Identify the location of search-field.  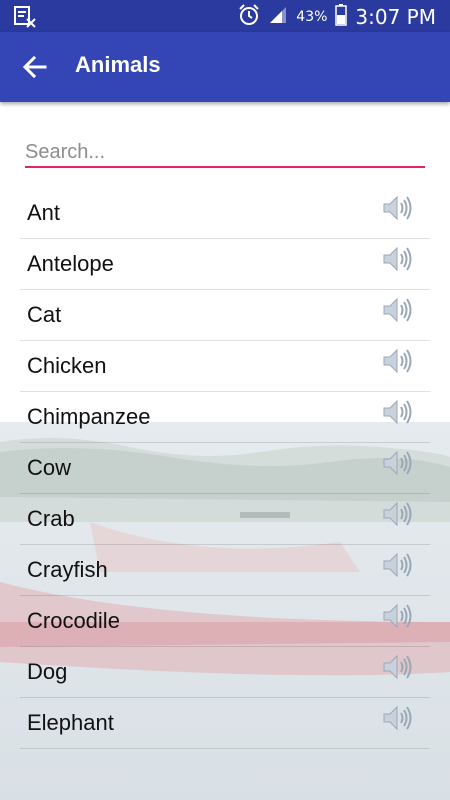
(225, 154).